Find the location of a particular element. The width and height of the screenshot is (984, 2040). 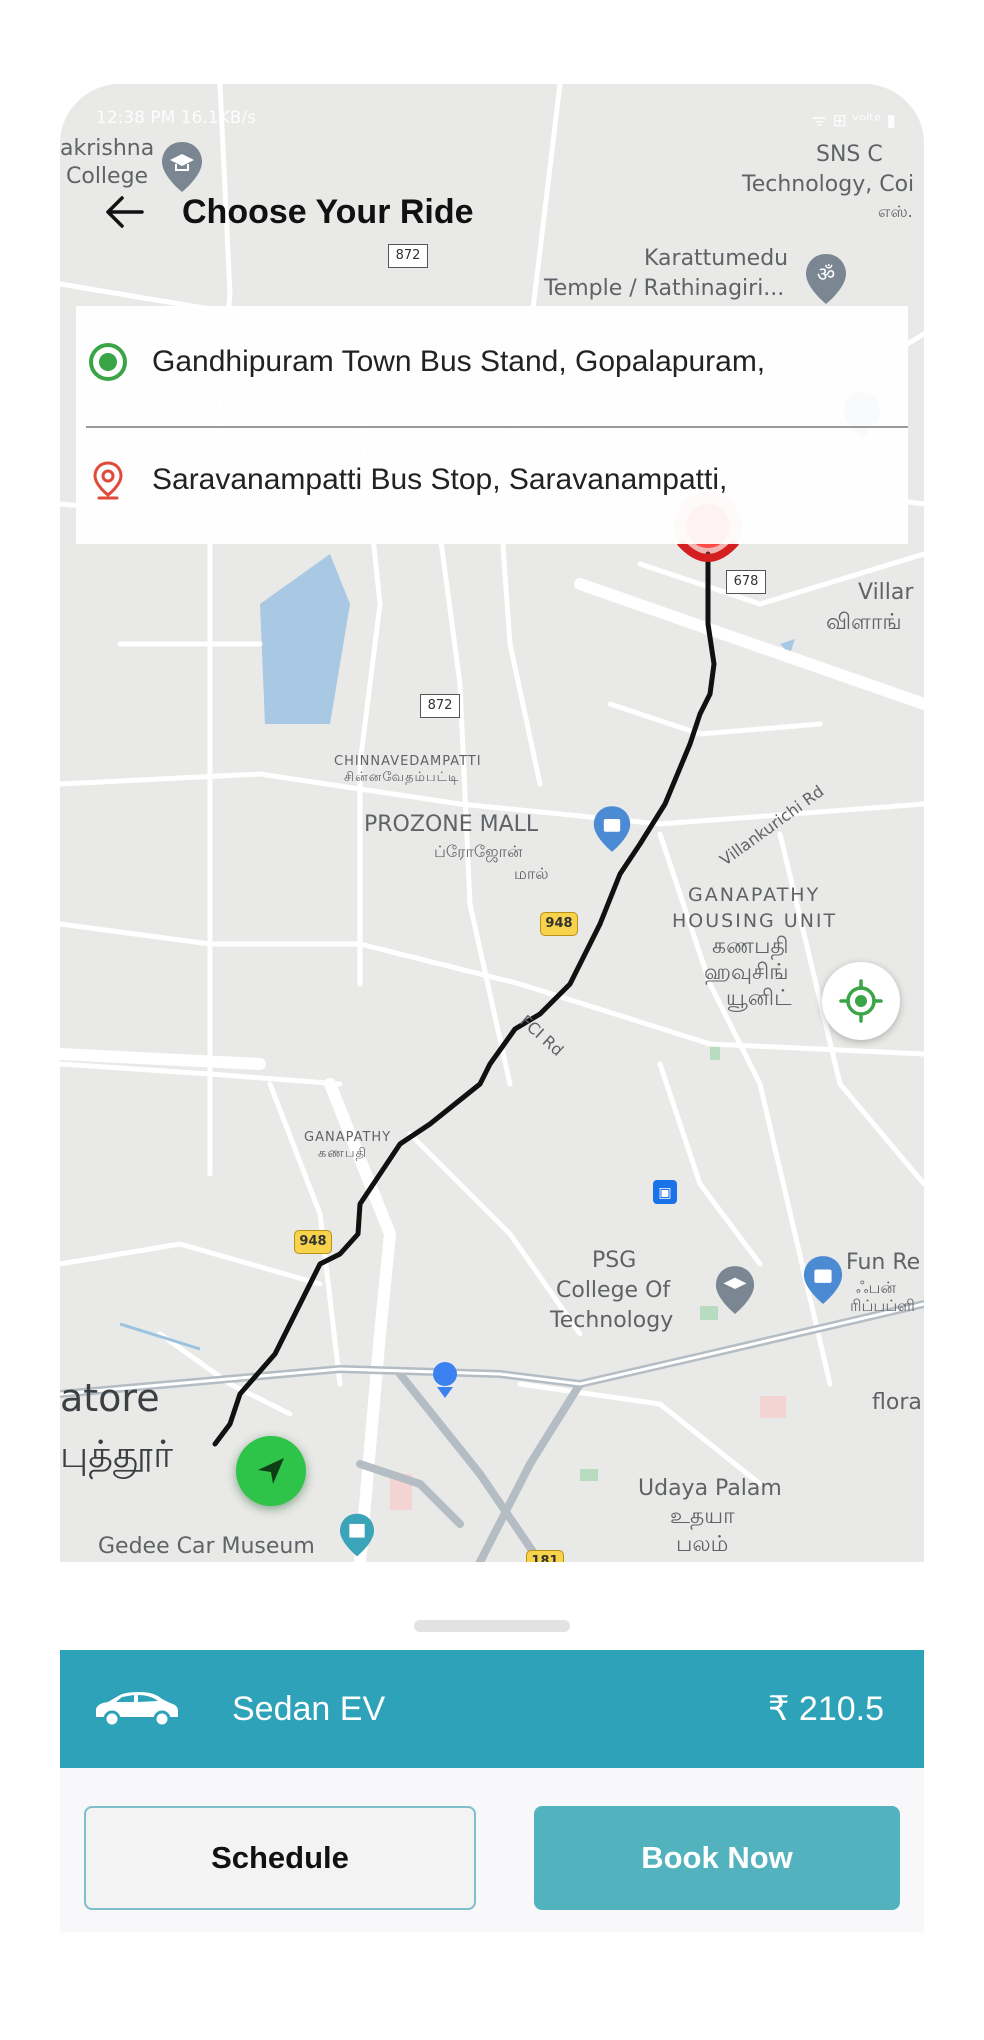

map-label: யூனிட் is located at coordinates (759, 998).